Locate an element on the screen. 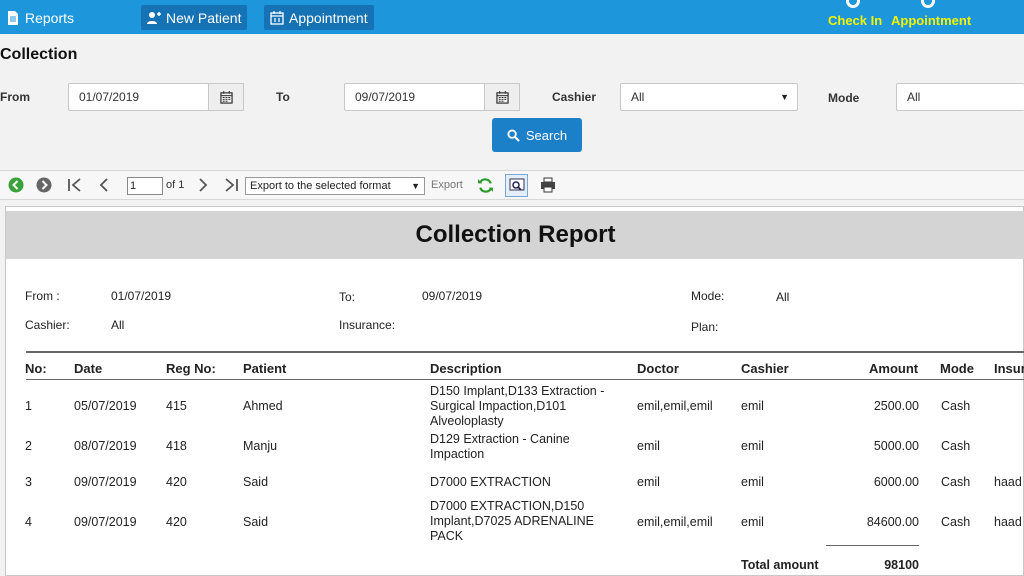 The width and height of the screenshot is (1024, 576). report-mode-label: Mode: is located at coordinates (708, 296).